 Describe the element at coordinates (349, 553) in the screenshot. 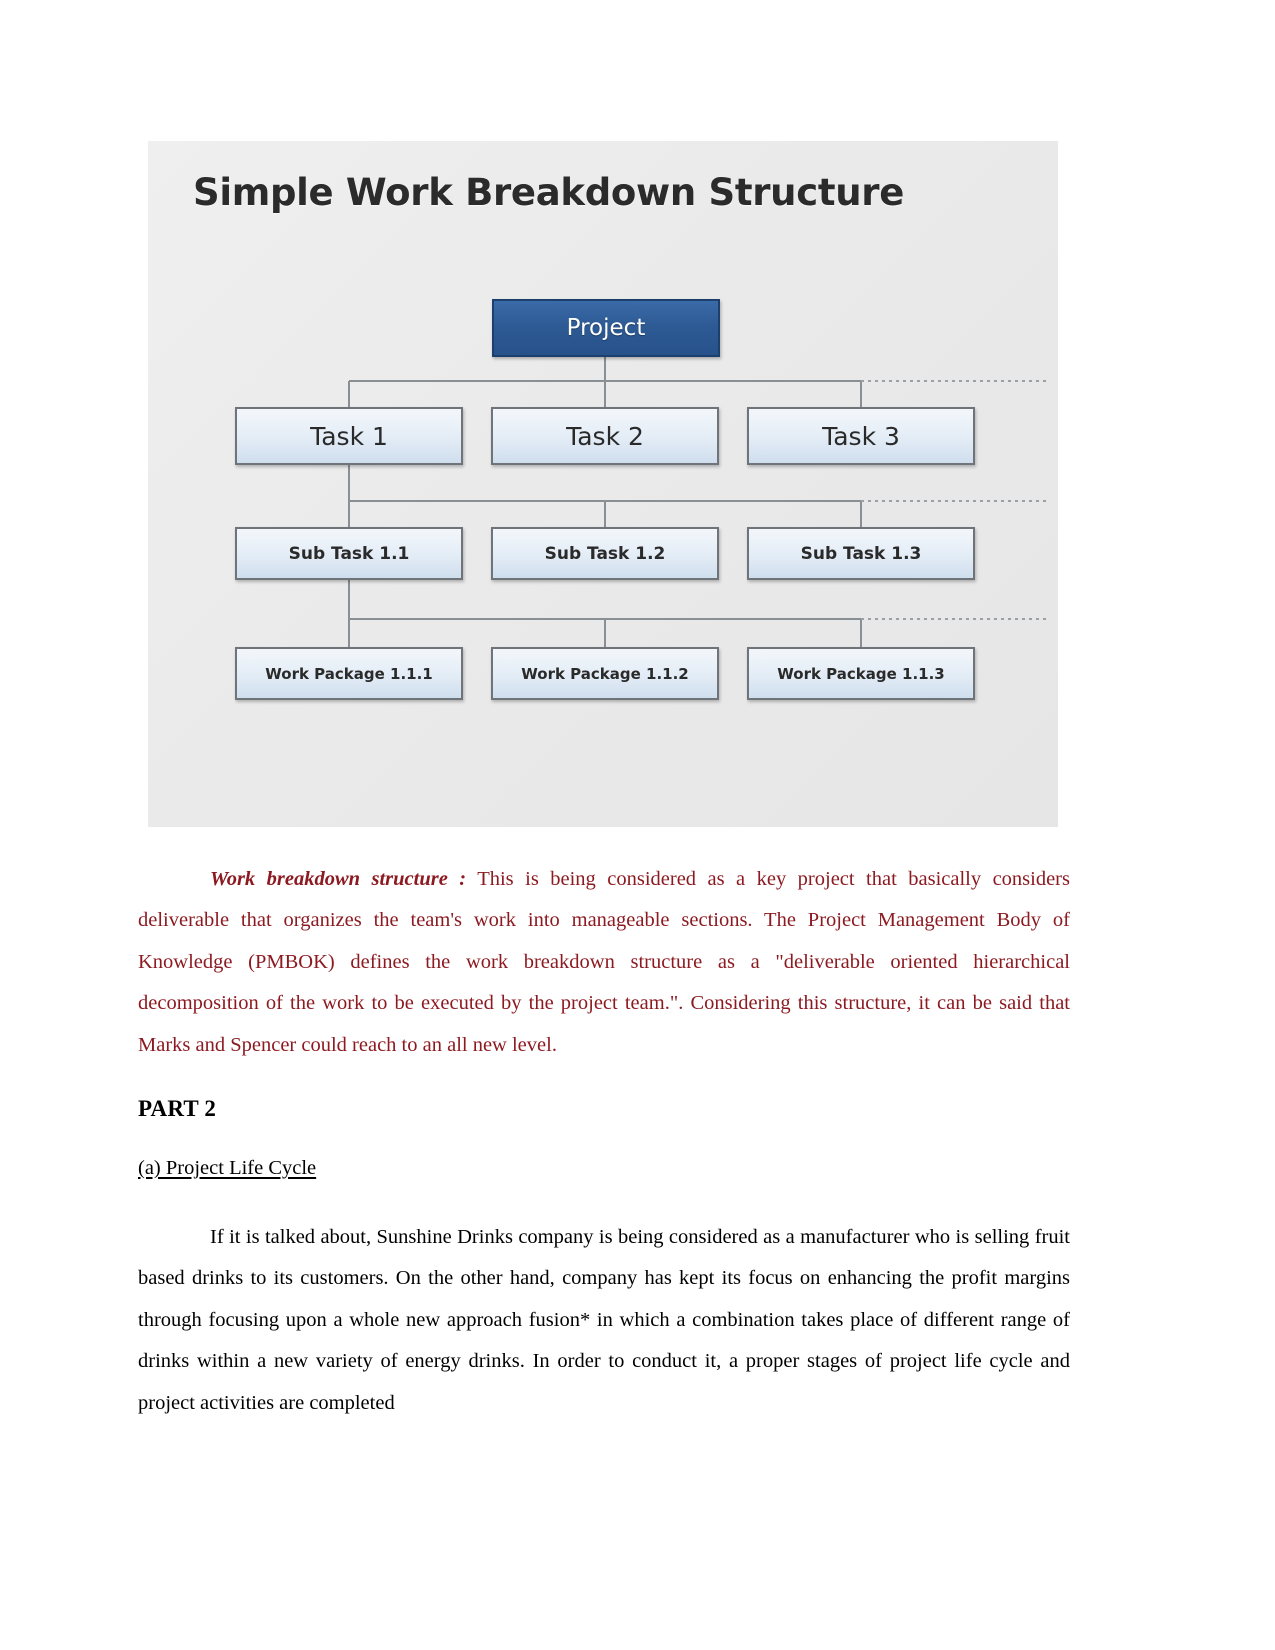

I see `node-sub-task-1-1: Sub Task 1.1` at that location.